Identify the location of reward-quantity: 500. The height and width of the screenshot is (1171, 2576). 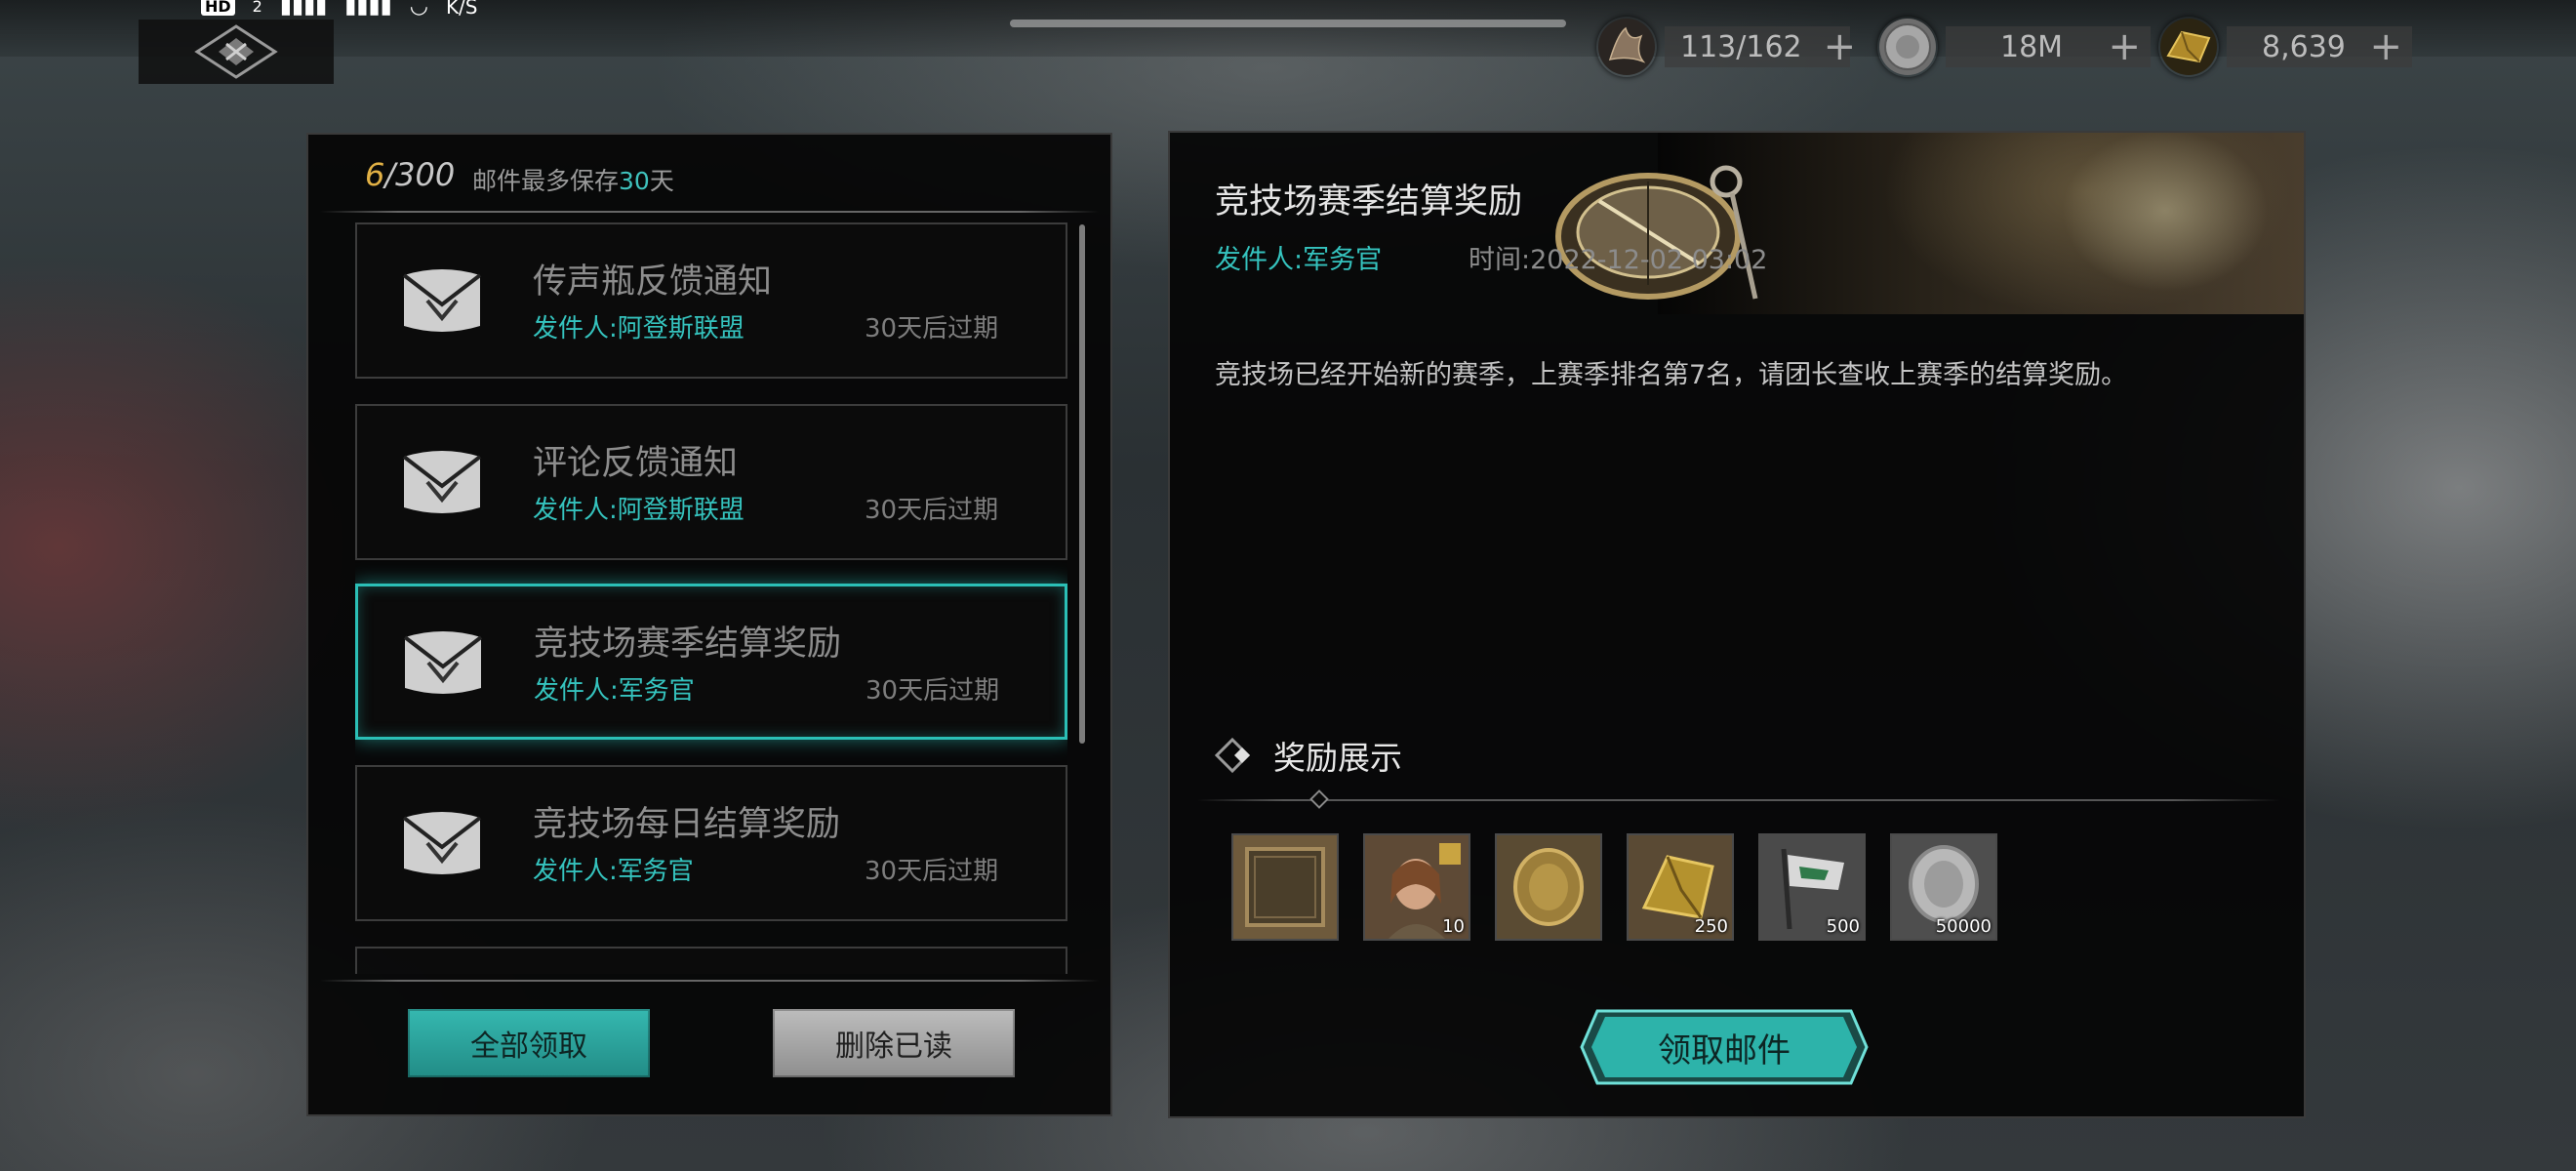
(1843, 926).